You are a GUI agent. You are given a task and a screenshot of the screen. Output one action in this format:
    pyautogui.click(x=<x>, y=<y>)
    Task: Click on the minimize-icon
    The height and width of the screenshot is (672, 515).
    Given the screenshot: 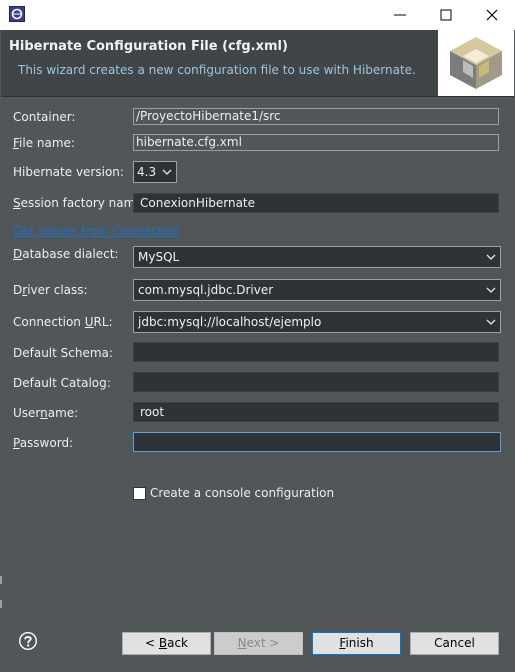 What is the action you would take?
    pyautogui.click(x=400, y=15)
    